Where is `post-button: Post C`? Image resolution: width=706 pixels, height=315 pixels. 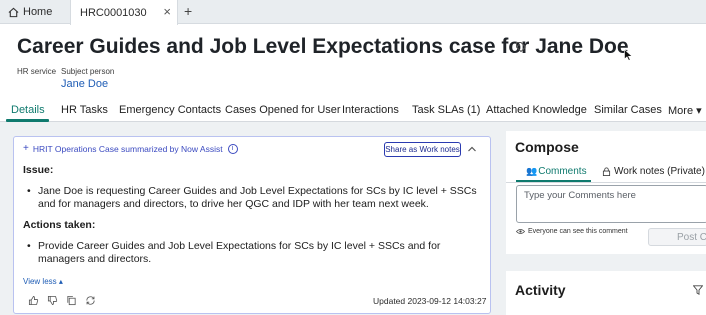
post-button: Post C is located at coordinates (677, 237).